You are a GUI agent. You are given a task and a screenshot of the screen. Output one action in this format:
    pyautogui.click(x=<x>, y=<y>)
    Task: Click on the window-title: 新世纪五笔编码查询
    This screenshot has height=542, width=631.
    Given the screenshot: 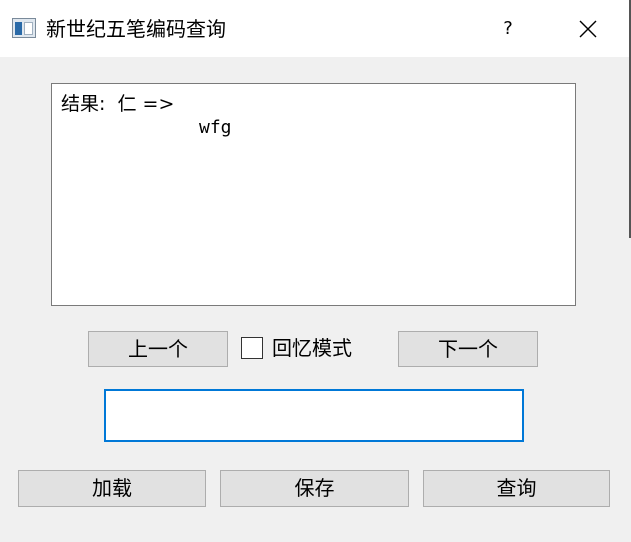 What is the action you would take?
    pyautogui.click(x=136, y=29)
    